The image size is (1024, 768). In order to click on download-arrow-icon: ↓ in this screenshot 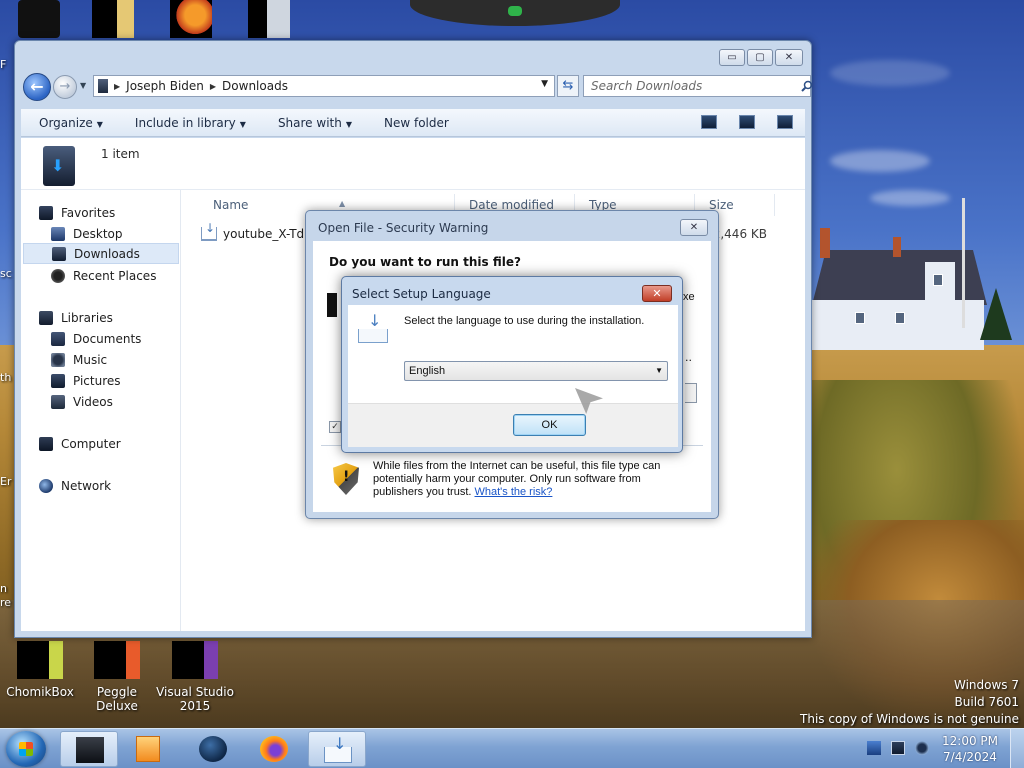, I will do `click(375, 320)`.